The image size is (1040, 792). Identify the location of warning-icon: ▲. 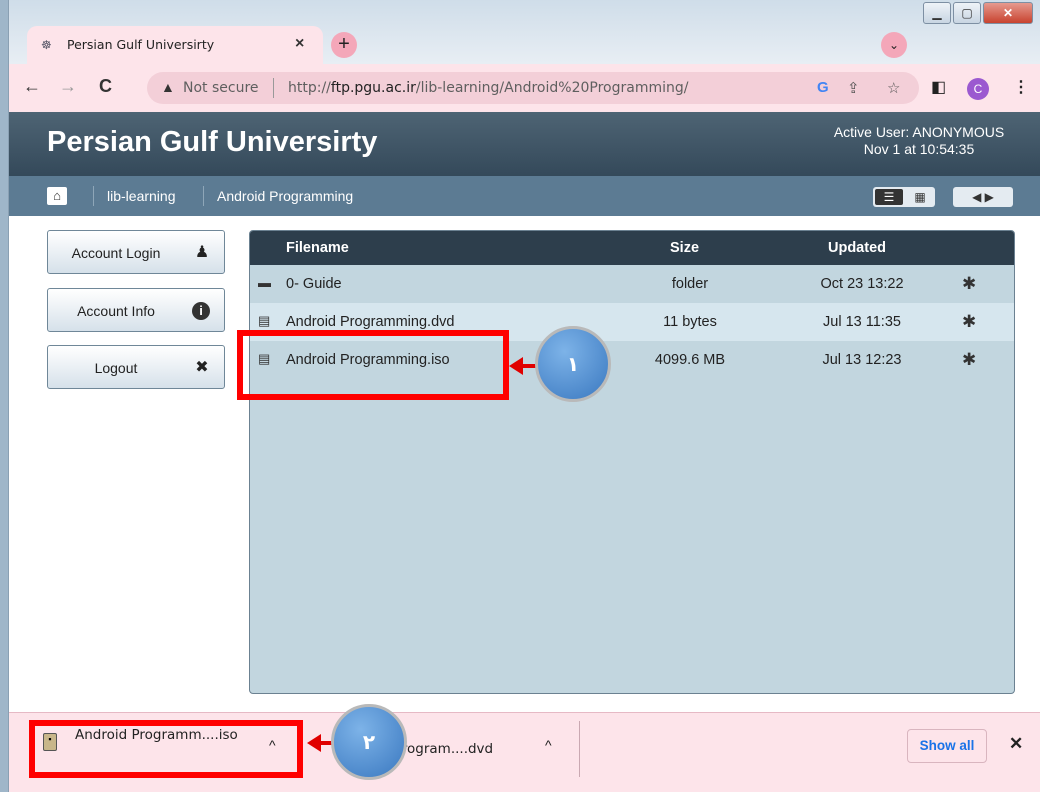
(168, 87).